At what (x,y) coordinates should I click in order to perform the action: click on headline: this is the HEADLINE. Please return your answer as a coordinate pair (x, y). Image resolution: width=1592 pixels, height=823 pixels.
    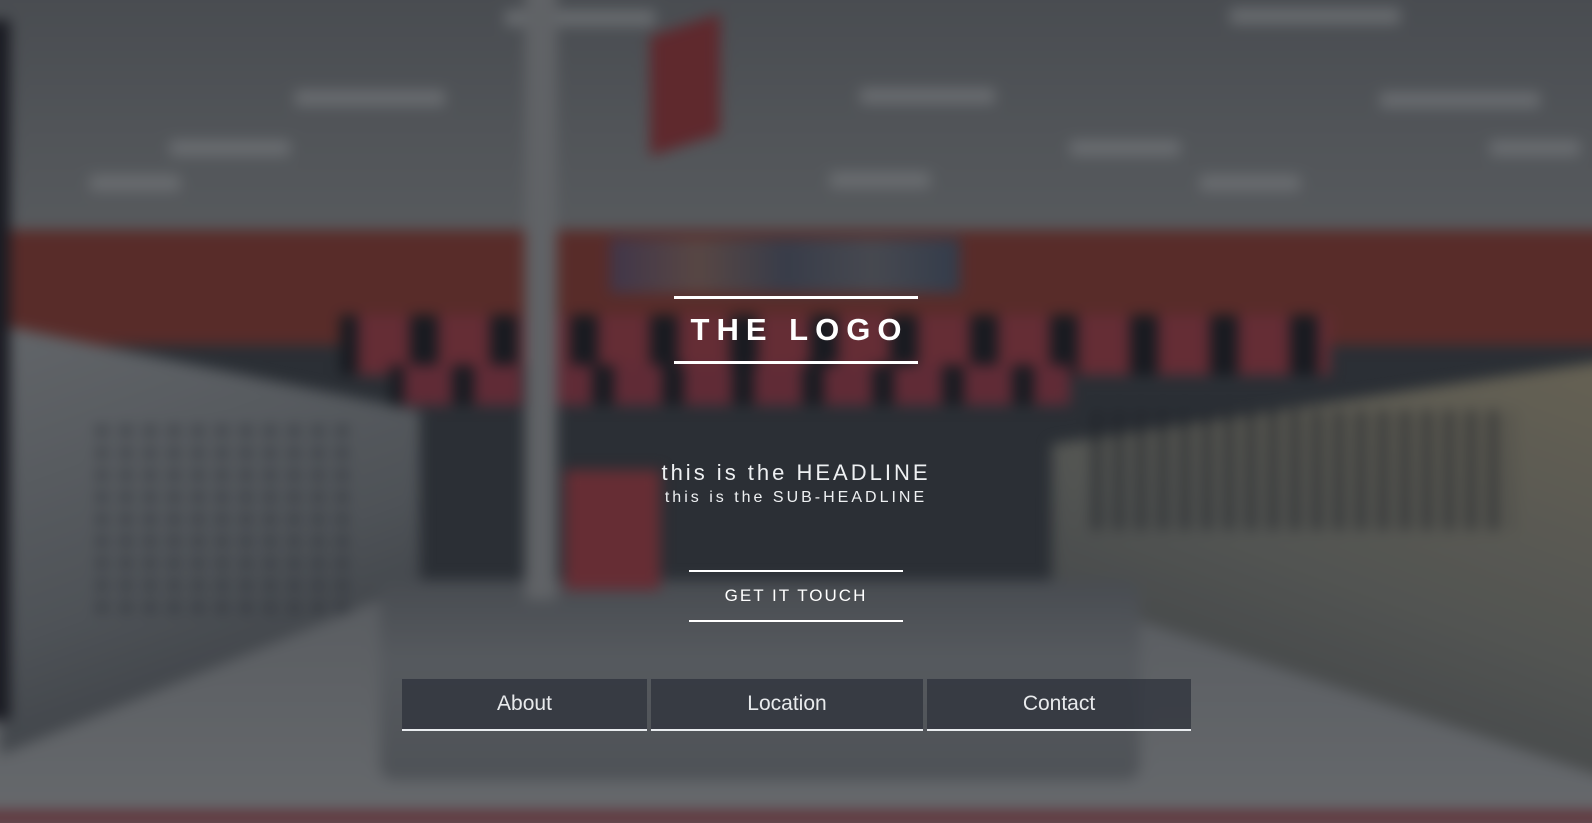
    Looking at the image, I should click on (796, 472).